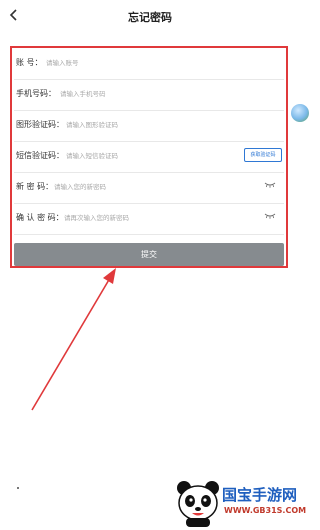 Image resolution: width=320 pixels, height=530 pixels. I want to click on account-input, so click(121, 63).